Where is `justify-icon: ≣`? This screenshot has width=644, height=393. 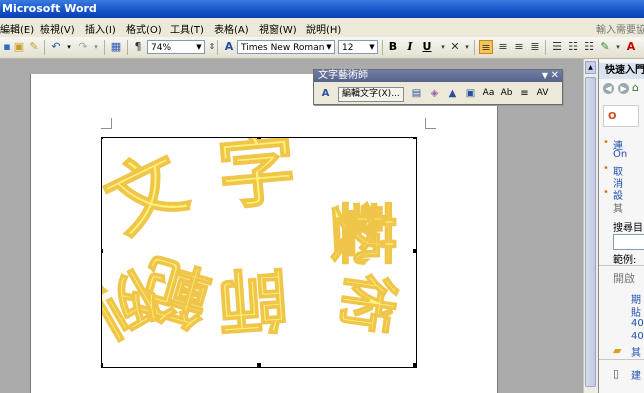
justify-icon: ≣ is located at coordinates (535, 47).